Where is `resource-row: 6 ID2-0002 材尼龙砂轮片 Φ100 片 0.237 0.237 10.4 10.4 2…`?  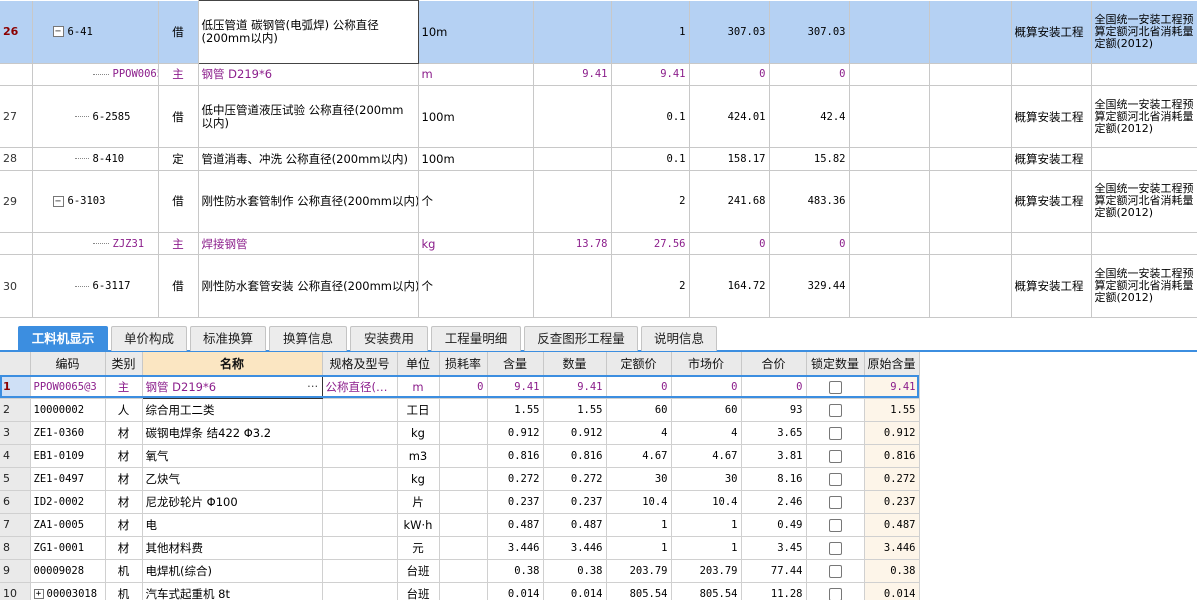 resource-row: 6 ID2-0002 材尼龙砂轮片 Φ100 片 0.237 0.237 10.4 10.4 2… is located at coordinates (460, 502).